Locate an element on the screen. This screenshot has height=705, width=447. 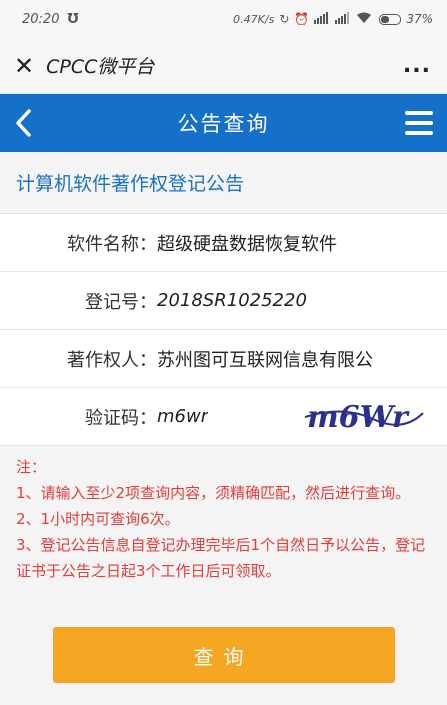
back-button is located at coordinates (28, 123).